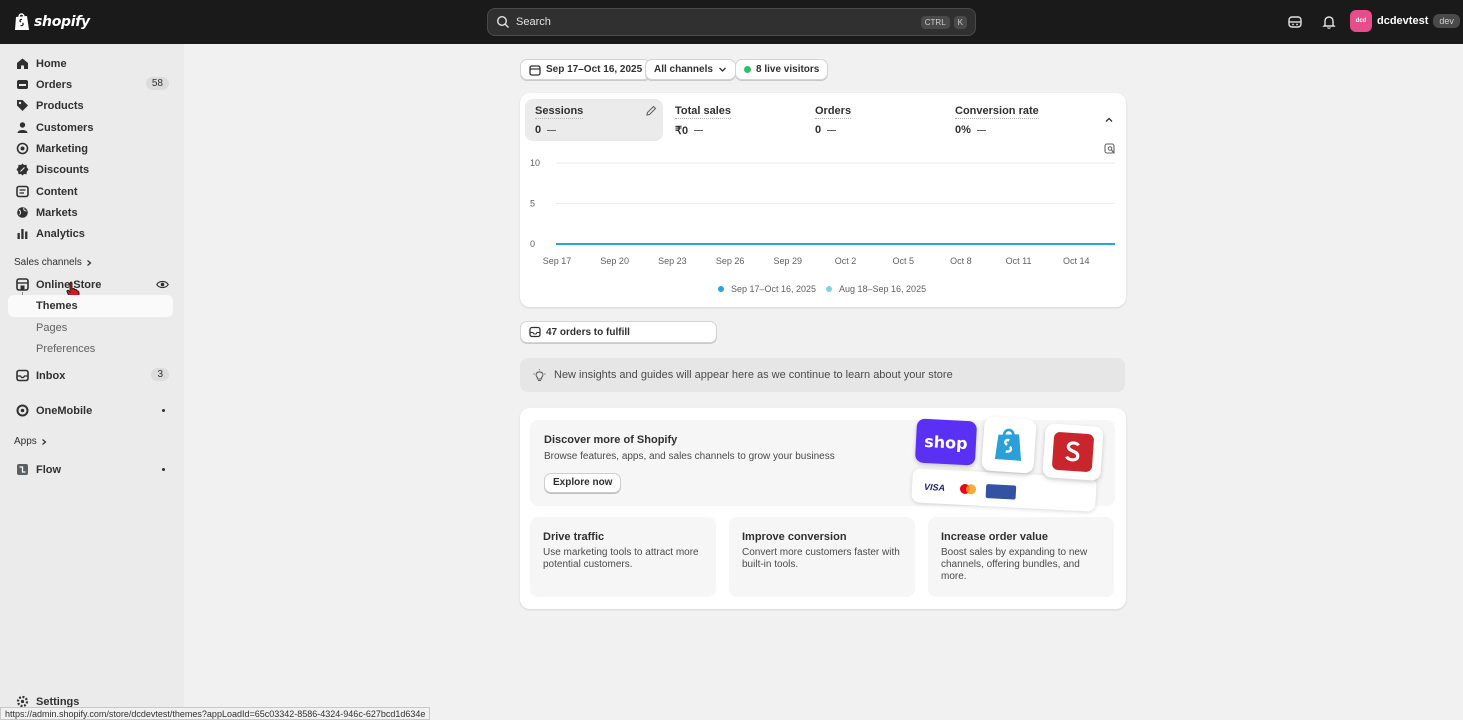  I want to click on sidebar-item-content: Content, so click(90, 191).